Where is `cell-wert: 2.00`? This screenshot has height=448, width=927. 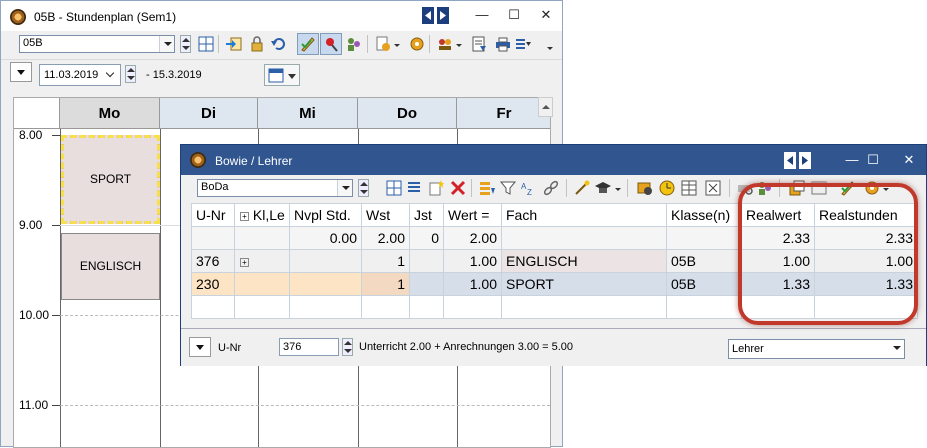 cell-wert: 2.00 is located at coordinates (472, 238).